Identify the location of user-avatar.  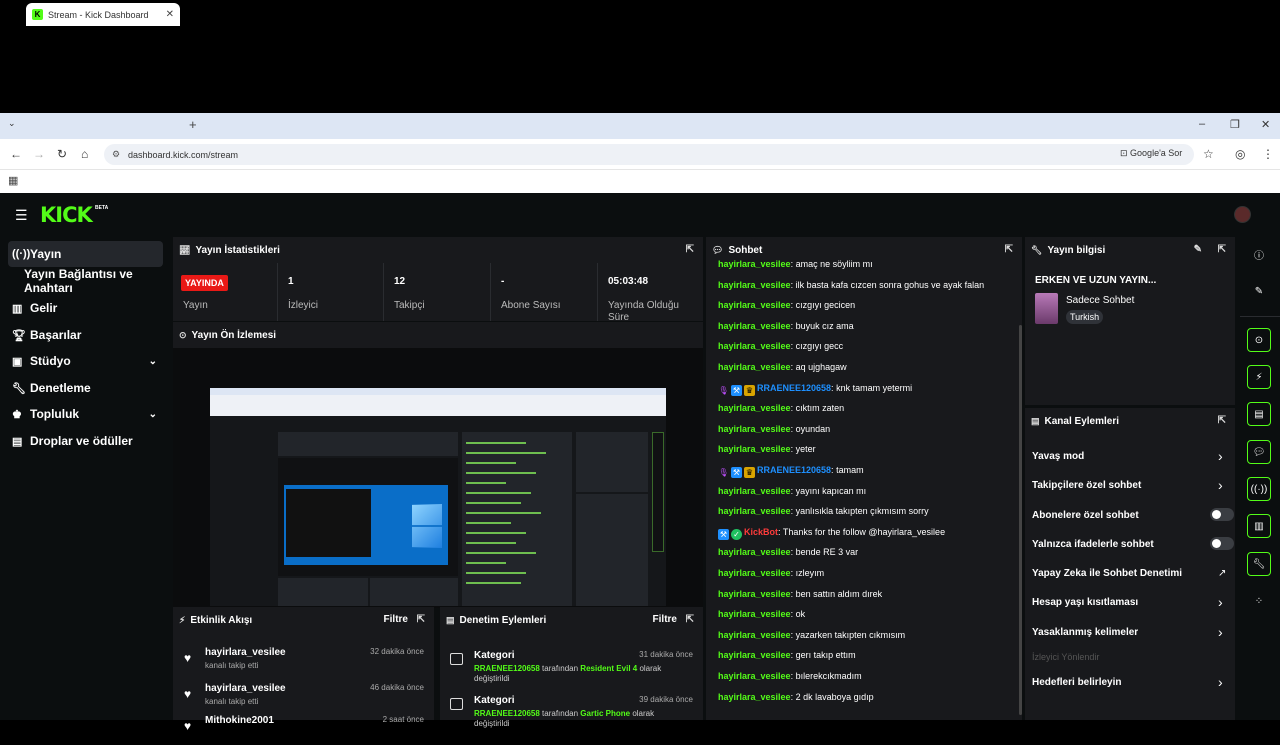
(1242, 214).